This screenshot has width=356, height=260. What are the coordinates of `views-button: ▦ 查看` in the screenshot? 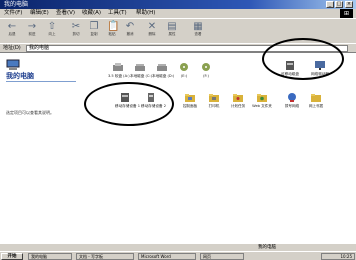 It's located at (198, 29).